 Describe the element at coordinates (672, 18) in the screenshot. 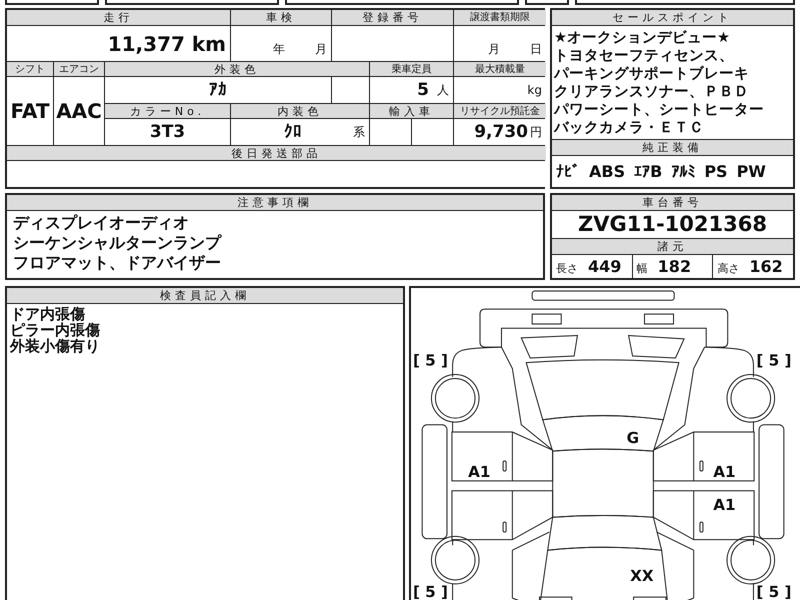

I see `sale-points-header: セールスポイント` at that location.